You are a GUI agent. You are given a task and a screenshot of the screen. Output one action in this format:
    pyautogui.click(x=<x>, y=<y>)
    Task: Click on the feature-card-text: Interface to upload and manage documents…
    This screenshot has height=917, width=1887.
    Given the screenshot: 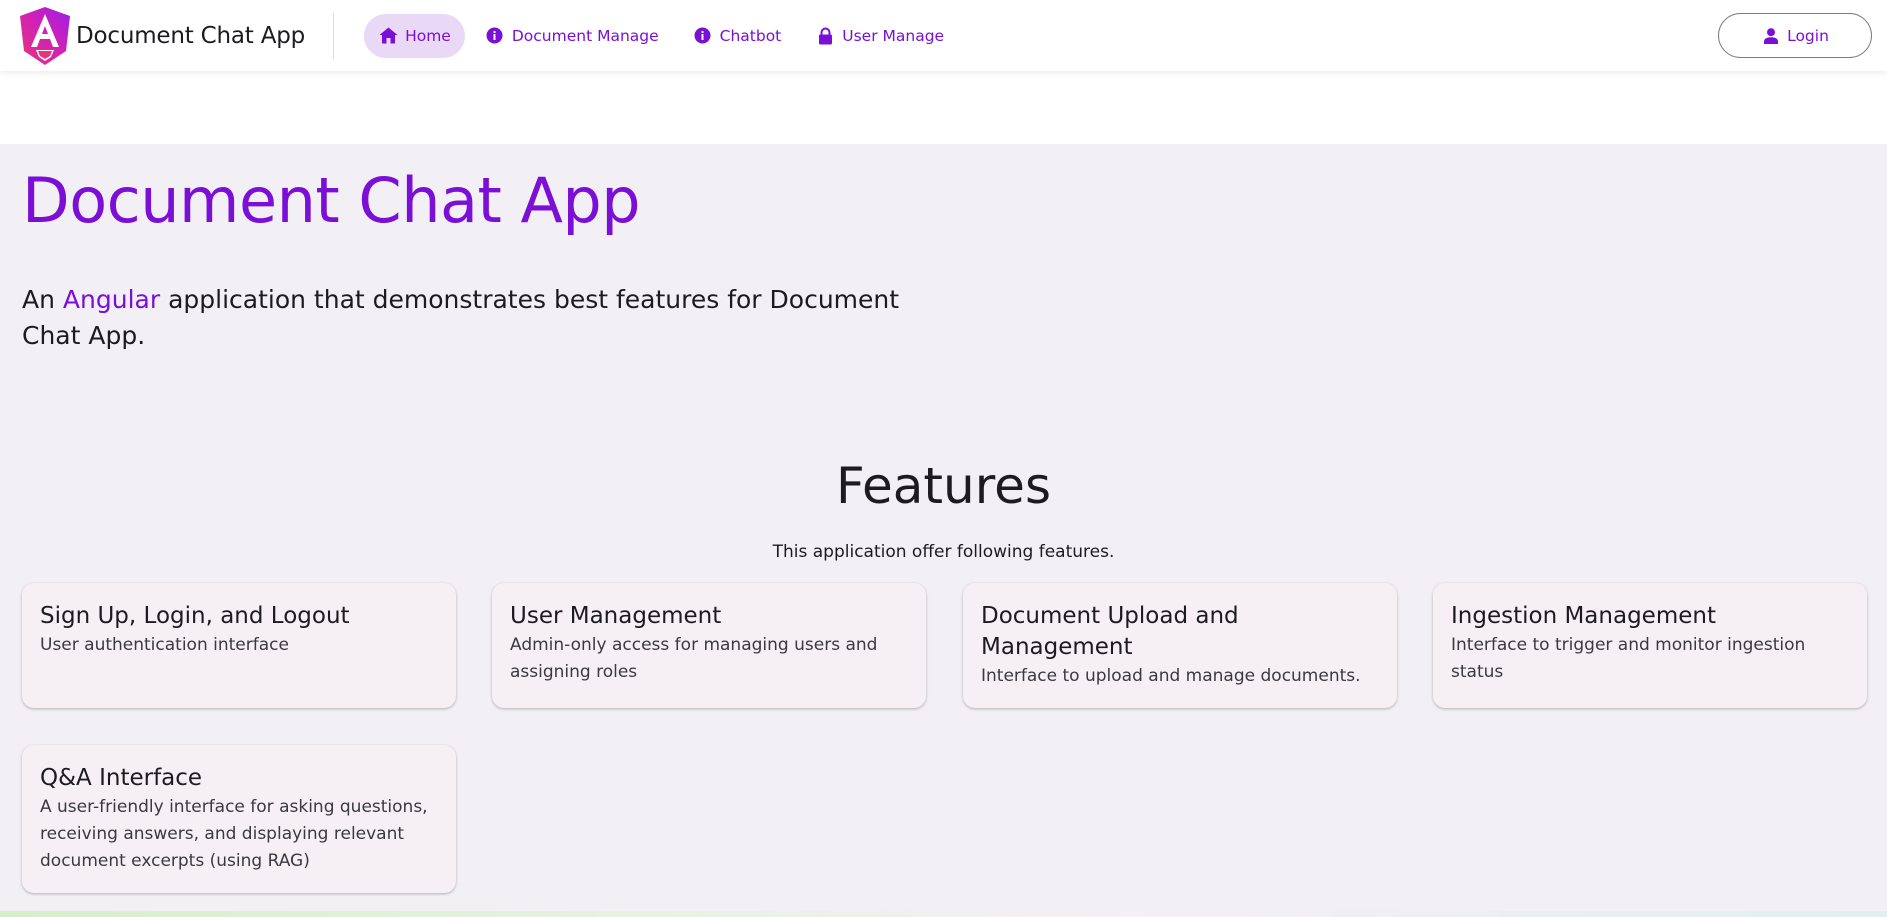 What is the action you would take?
    pyautogui.click(x=1171, y=676)
    